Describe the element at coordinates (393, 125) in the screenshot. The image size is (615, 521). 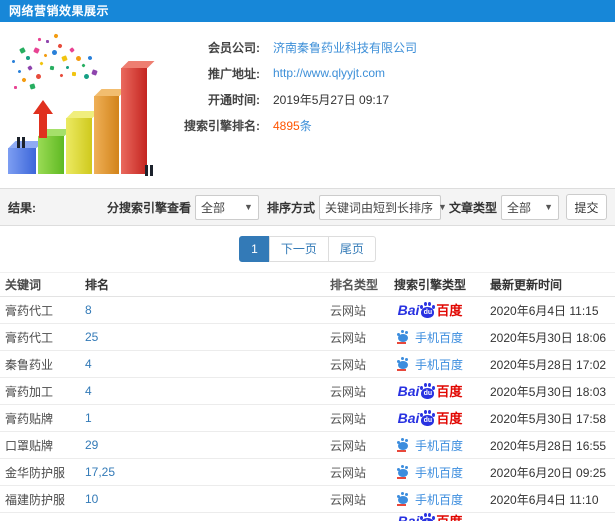
I see `info-row-rank-count: 搜索引擎排名: 4895条` at that location.